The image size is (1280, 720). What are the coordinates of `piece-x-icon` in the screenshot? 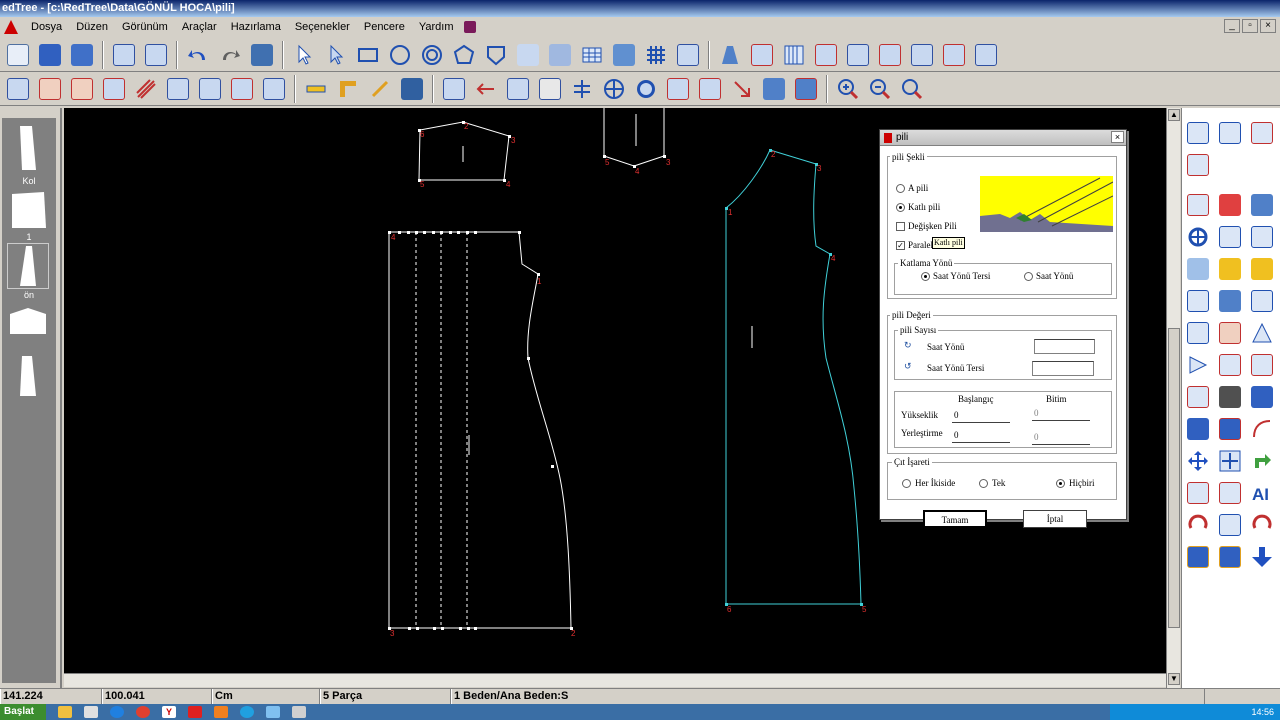 It's located at (806, 89).